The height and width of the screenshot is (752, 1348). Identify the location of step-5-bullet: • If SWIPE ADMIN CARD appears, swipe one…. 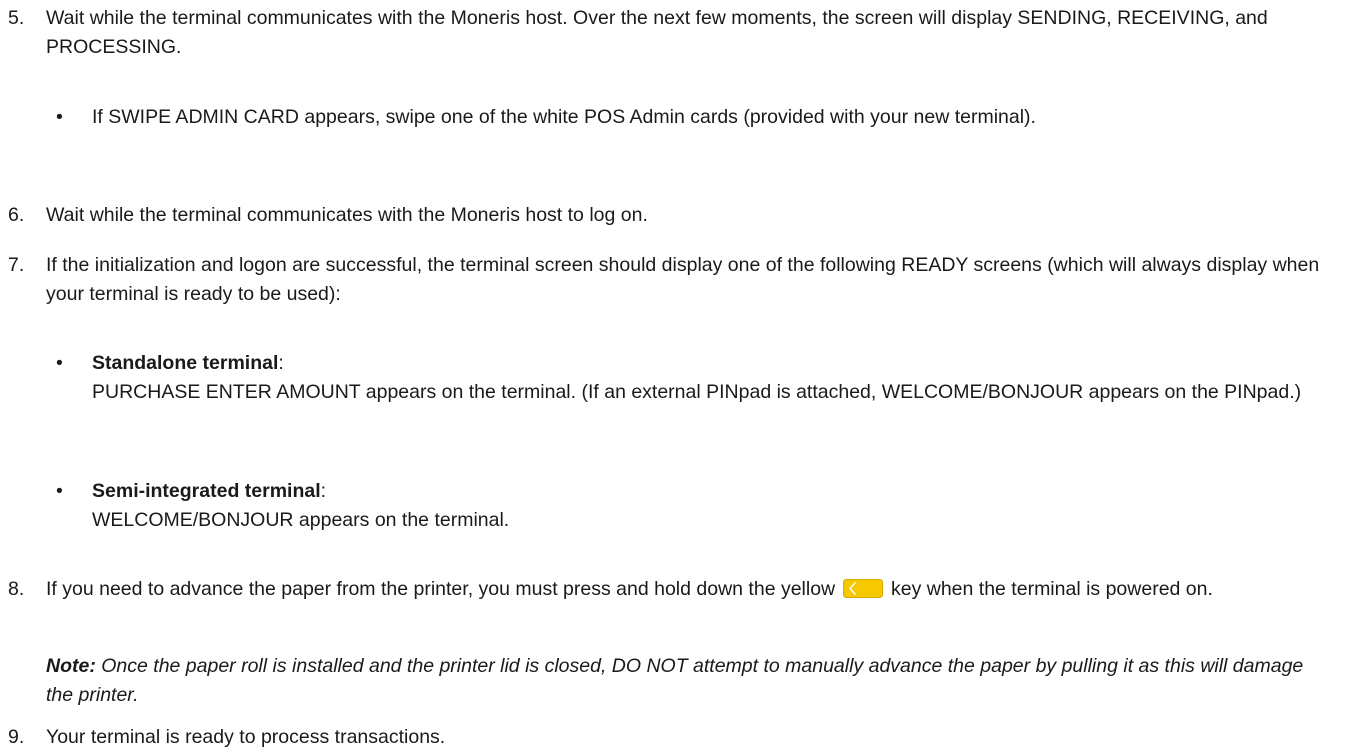
(674, 117).